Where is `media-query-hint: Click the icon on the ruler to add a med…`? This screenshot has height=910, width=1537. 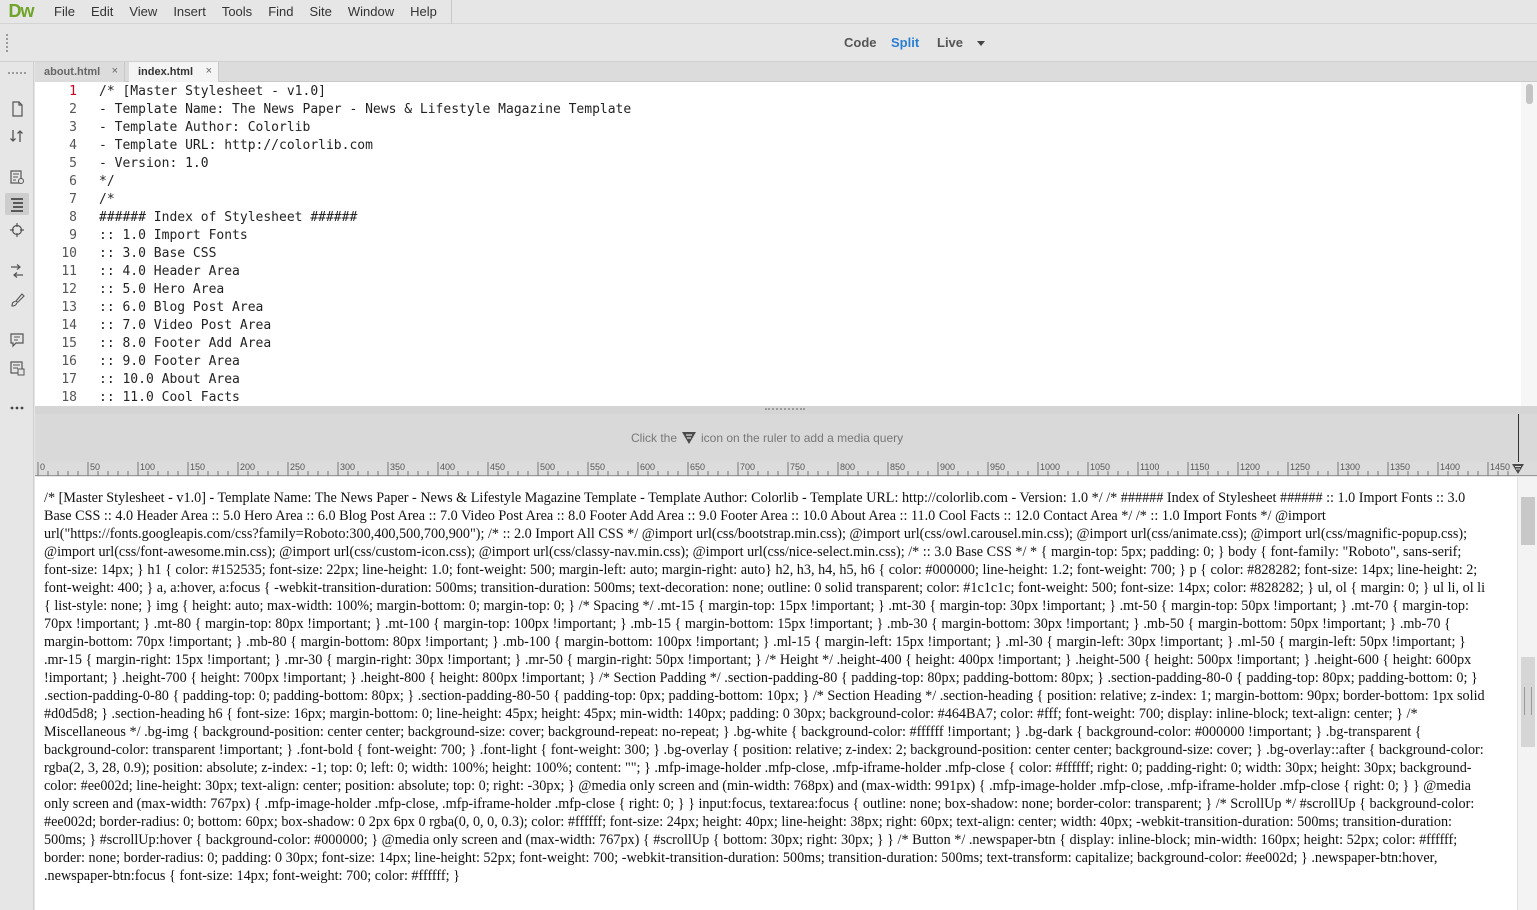 media-query-hint: Click the icon on the ruler to add a med… is located at coordinates (767, 438).